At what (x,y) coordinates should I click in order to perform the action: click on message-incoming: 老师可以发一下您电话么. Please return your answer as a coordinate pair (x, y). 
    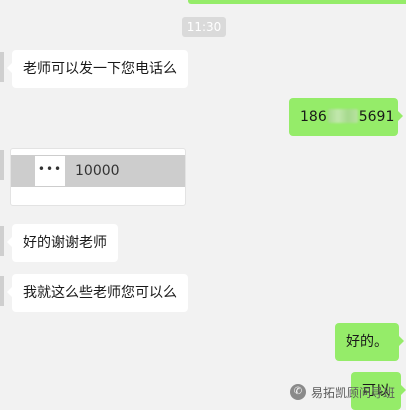
    Looking at the image, I should click on (97, 69).